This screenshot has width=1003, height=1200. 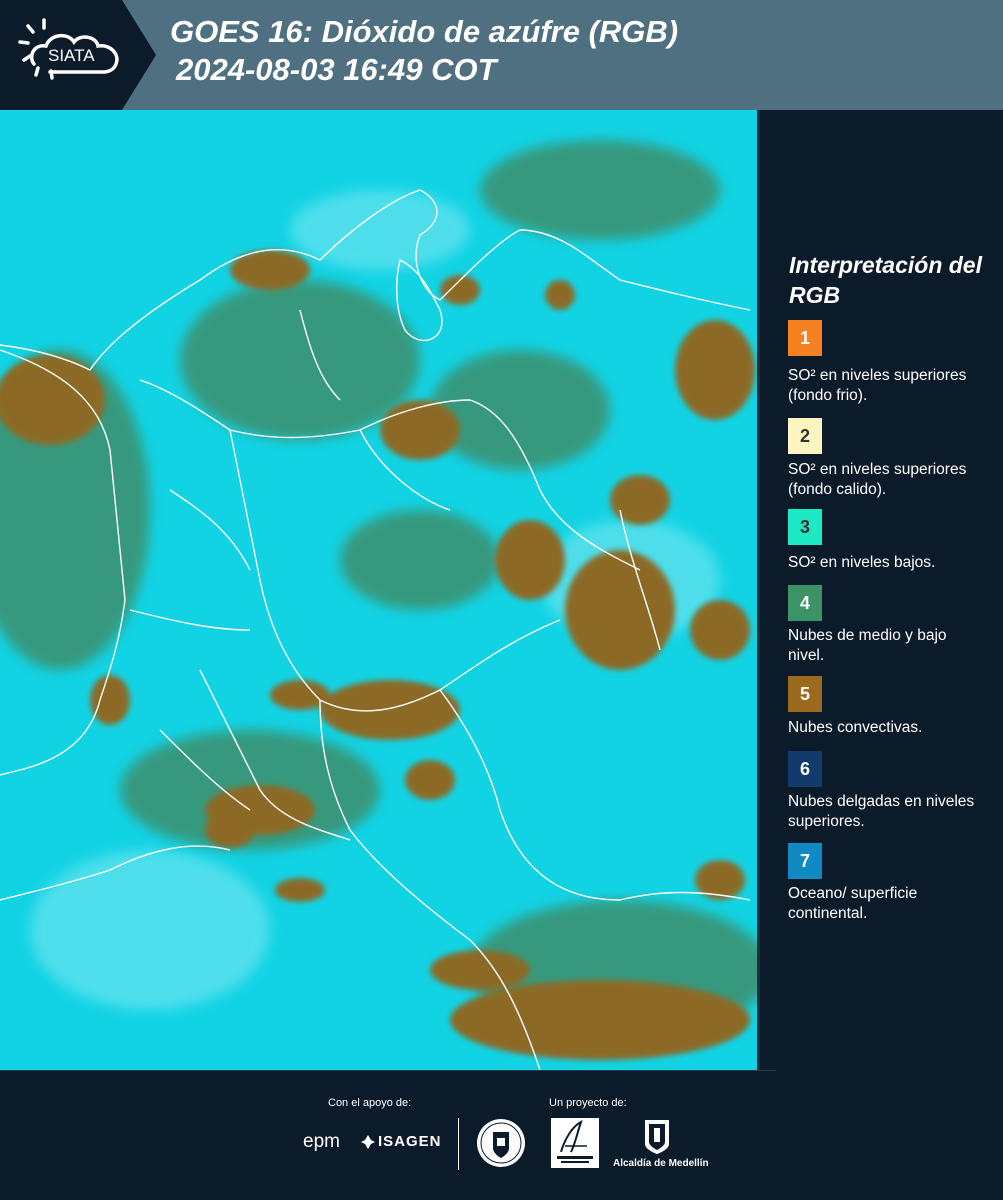 I want to click on legend-label-5: Nubes convectivas., so click(x=855, y=727).